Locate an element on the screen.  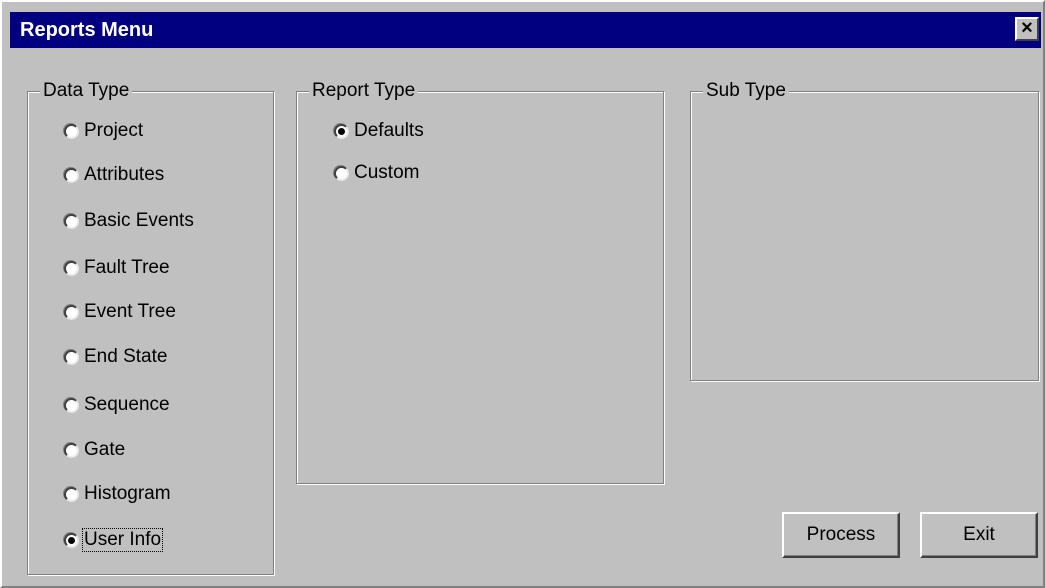
radio-project: Project is located at coordinates (104, 131).